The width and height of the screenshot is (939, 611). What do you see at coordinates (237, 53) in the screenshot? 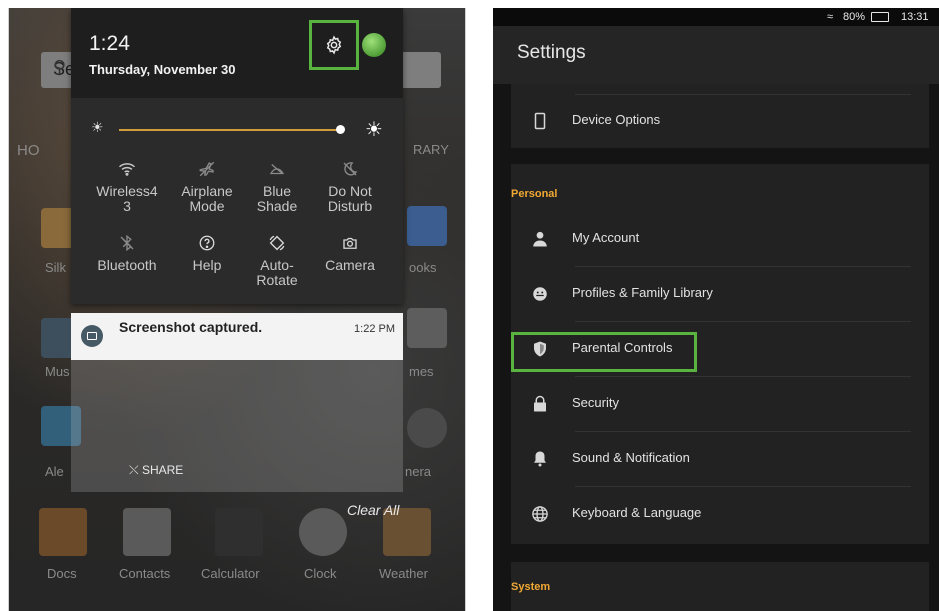
I see `quick-settings-header: 1:24 Thursday, November 30` at bounding box center [237, 53].